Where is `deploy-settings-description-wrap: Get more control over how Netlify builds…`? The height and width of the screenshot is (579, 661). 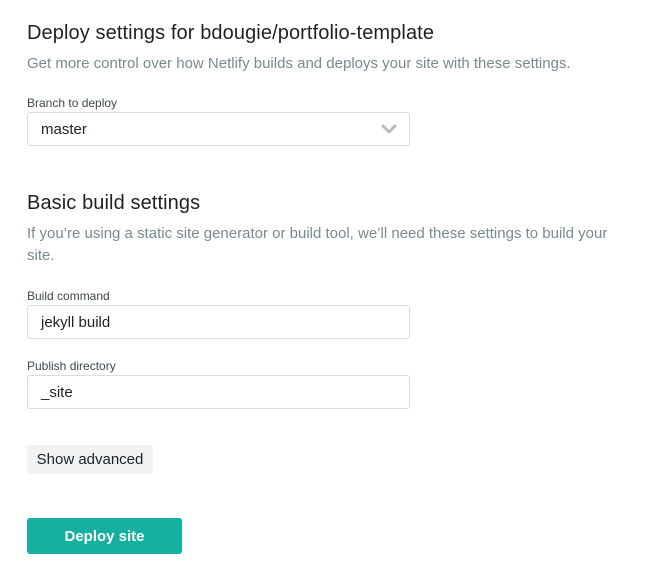 deploy-settings-description-wrap: Get more control over how Netlify builds… is located at coordinates (299, 64).